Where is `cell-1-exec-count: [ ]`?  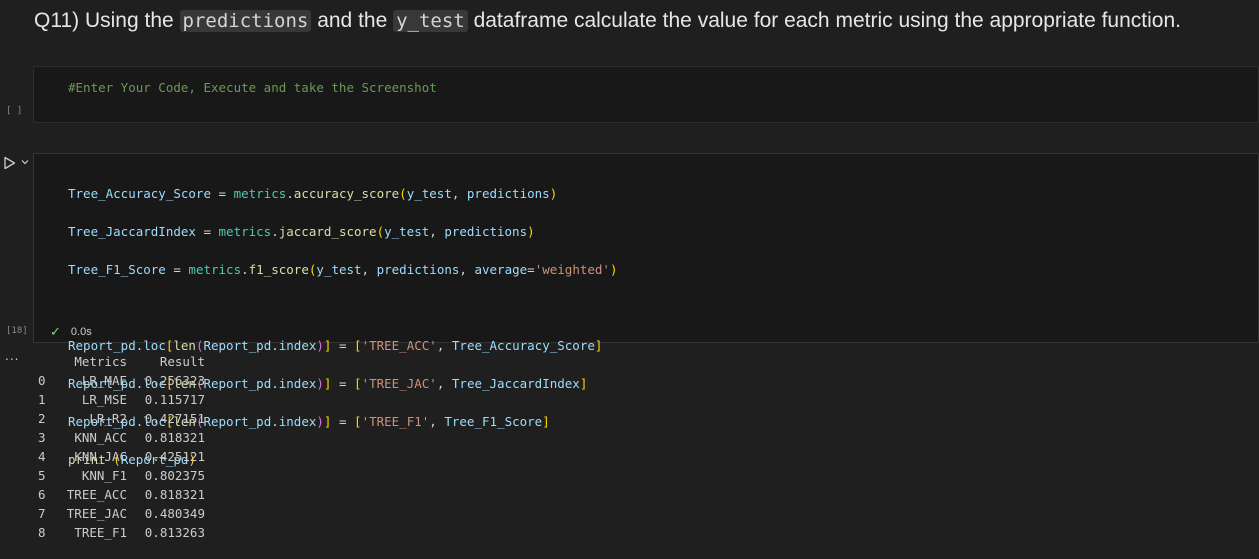
cell-1-exec-count: [ ] is located at coordinates (14, 111).